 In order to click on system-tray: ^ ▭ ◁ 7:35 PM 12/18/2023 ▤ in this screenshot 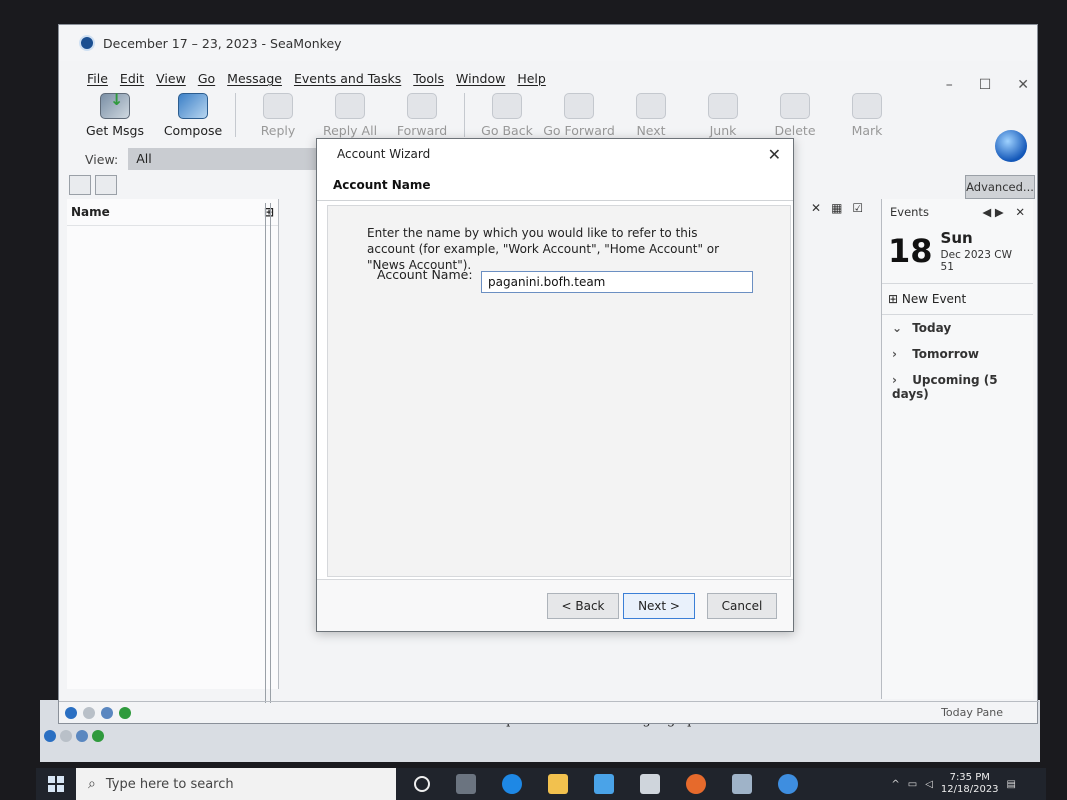, I will do `click(953, 784)`.